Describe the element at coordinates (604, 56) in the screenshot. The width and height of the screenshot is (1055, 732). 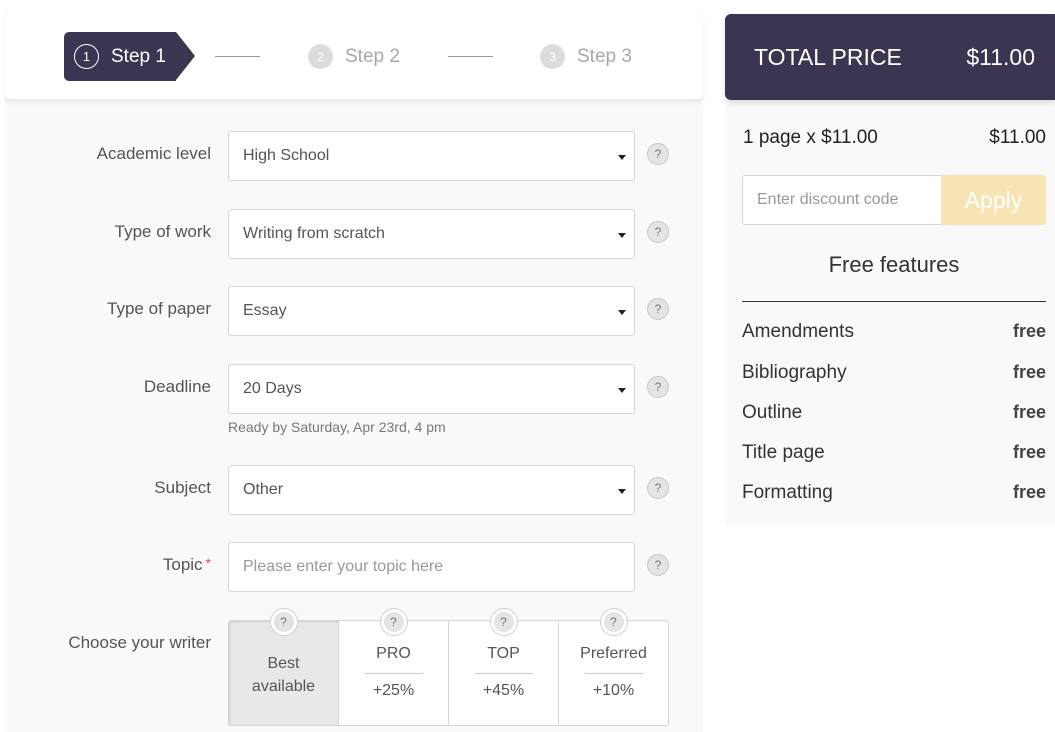
I see `step-3-label: Step 3` at that location.